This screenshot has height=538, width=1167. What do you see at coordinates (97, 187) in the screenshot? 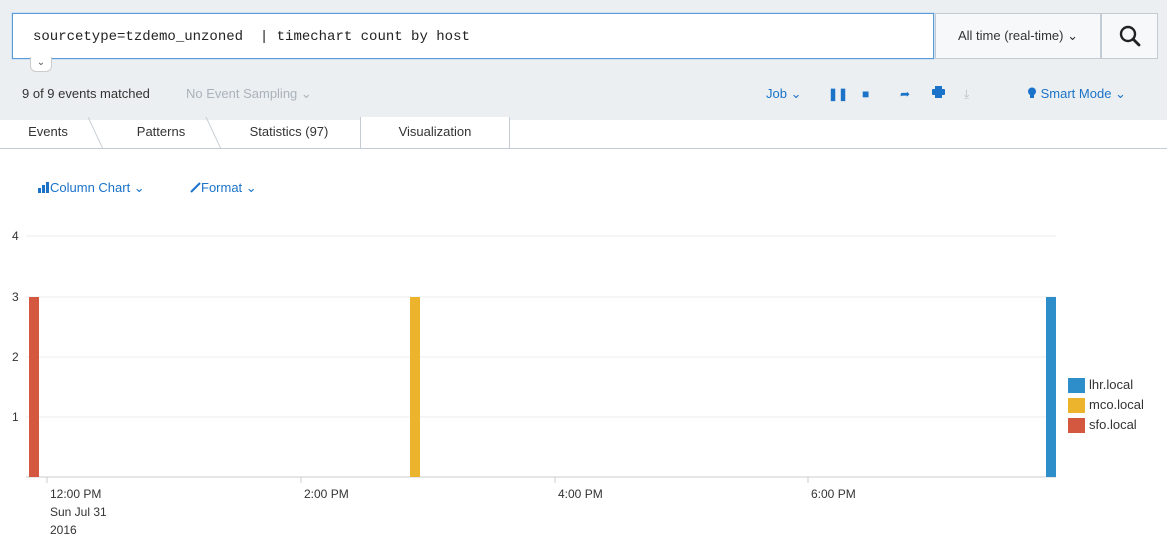
I see `chart-type-label: Column Chart ⌄` at bounding box center [97, 187].